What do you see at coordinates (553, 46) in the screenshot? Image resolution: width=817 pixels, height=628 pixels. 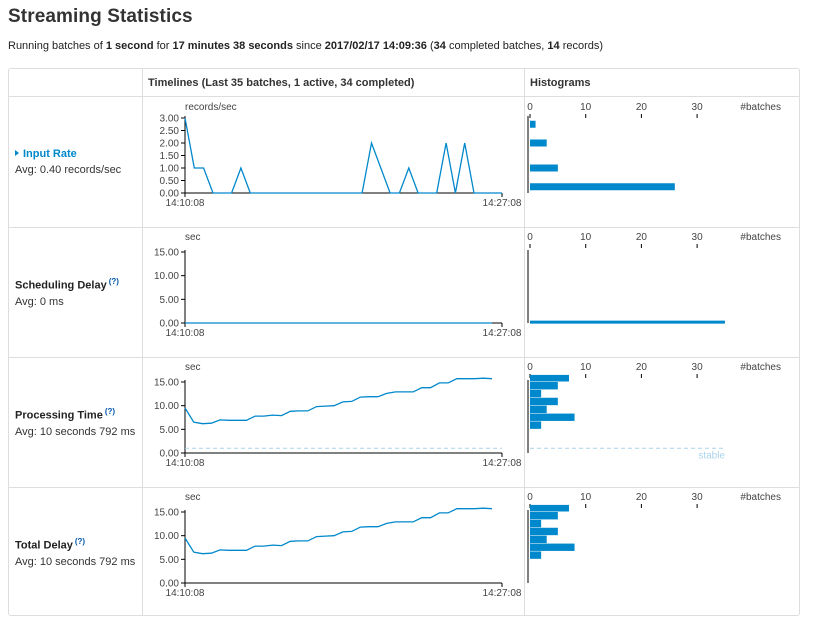 I see `records-count: 14` at bounding box center [553, 46].